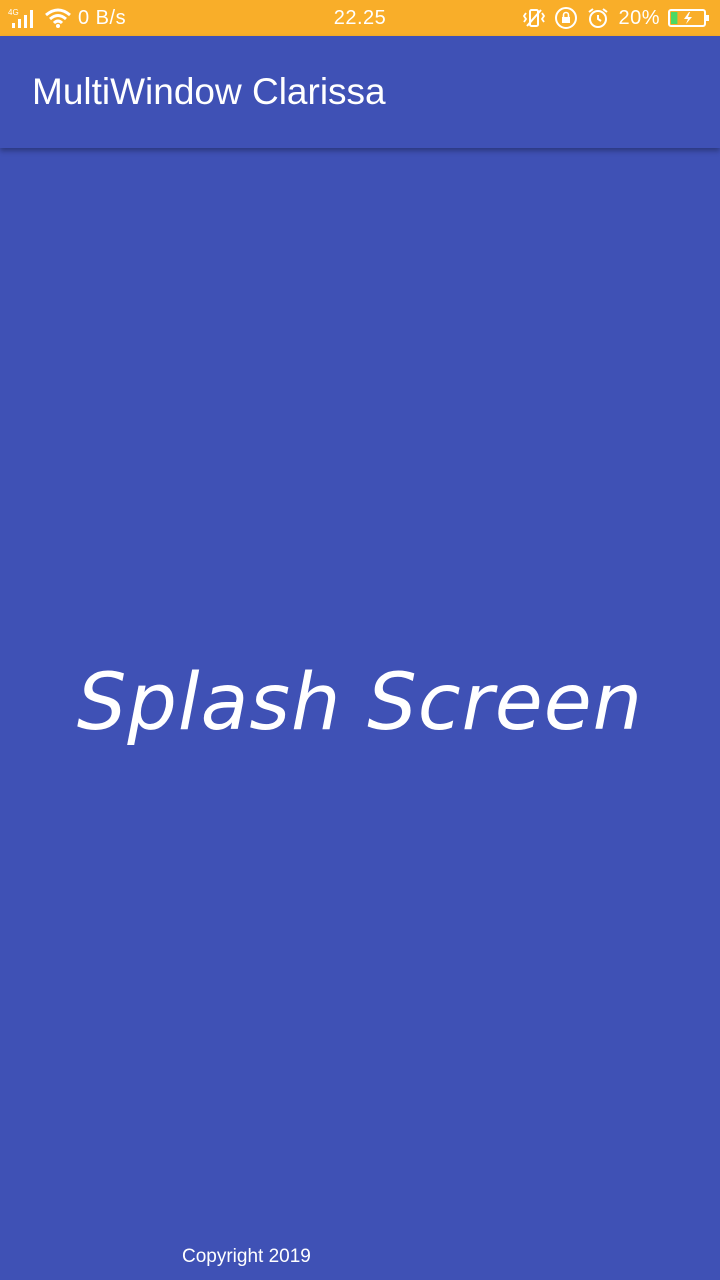 The width and height of the screenshot is (720, 1280). I want to click on wifi-icon, so click(58, 18).